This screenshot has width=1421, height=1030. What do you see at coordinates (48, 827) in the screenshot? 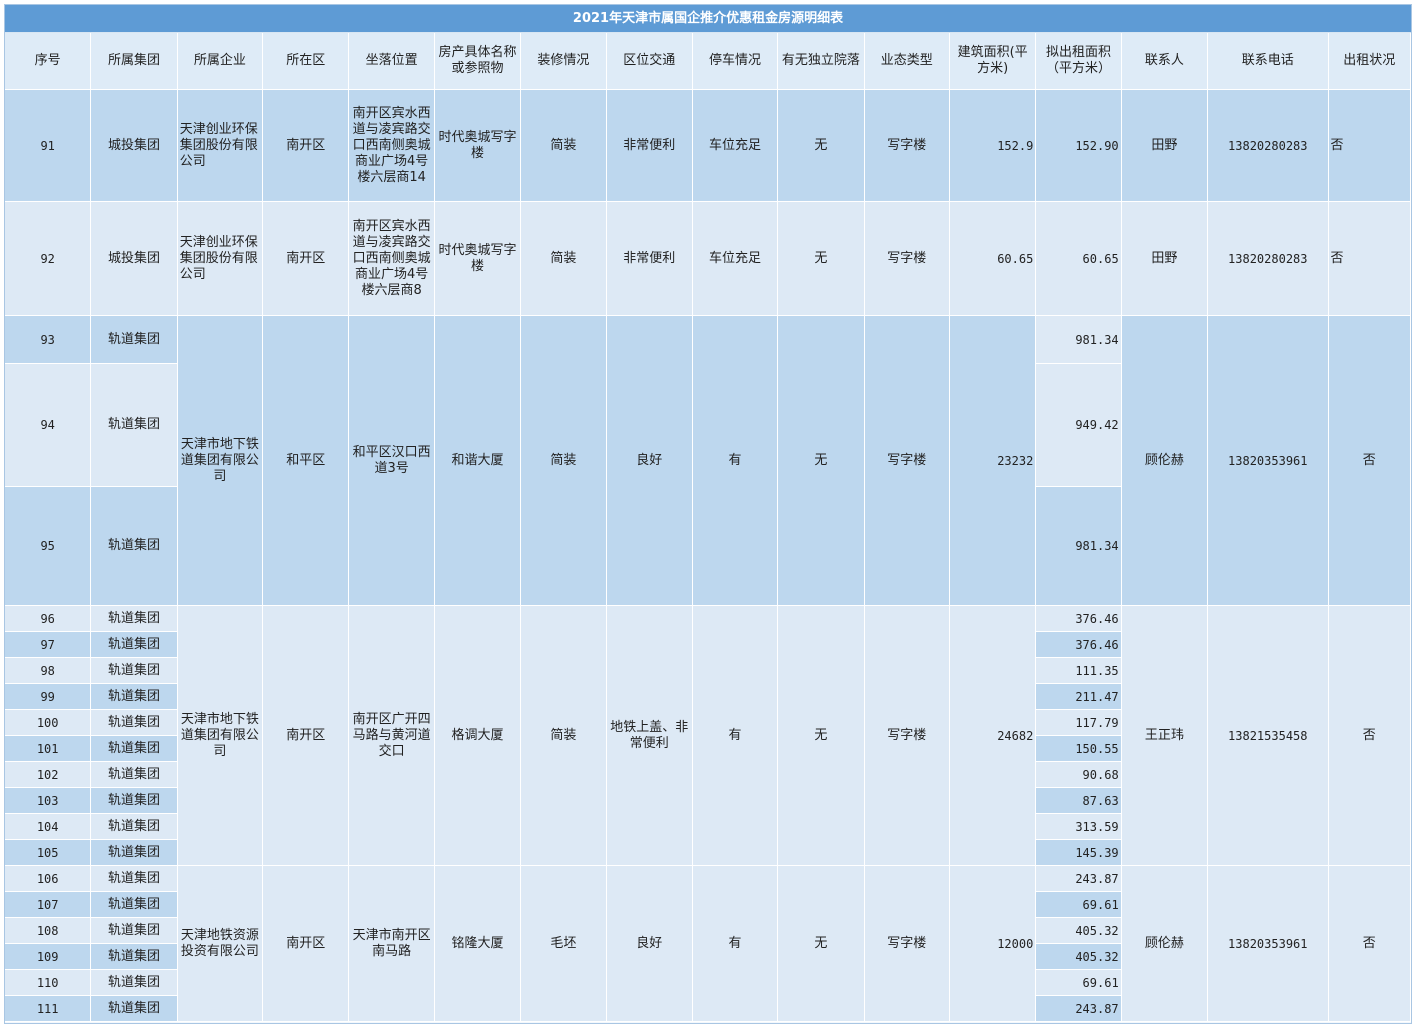
I see `cell-no: 104` at bounding box center [48, 827].